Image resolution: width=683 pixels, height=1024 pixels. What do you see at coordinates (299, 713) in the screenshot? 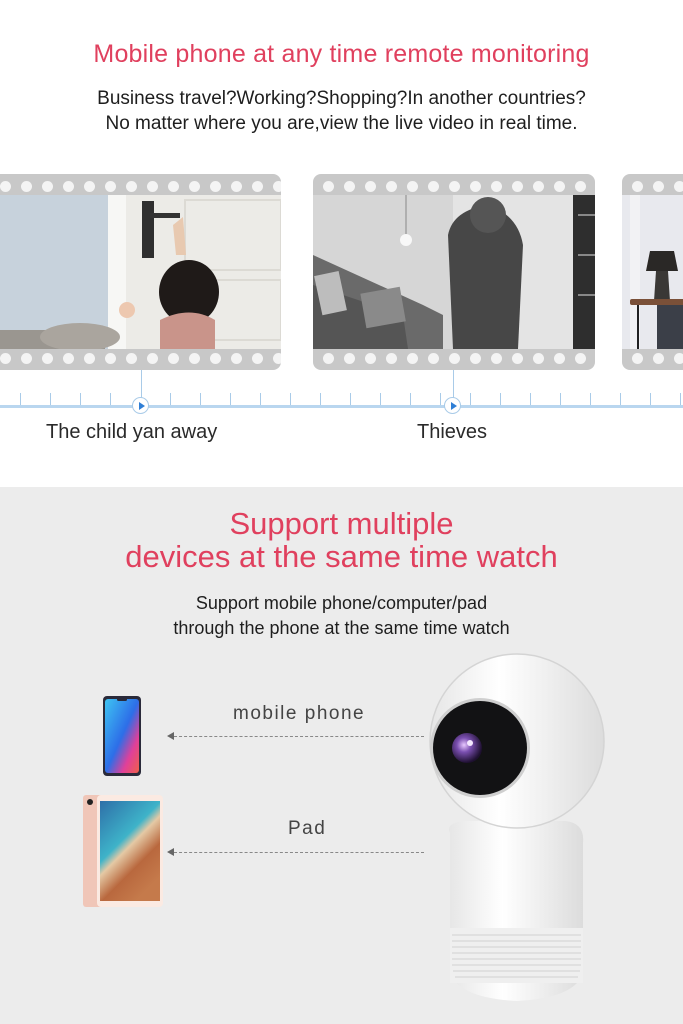
I see `device-label-mobile: mobile phone` at bounding box center [299, 713].